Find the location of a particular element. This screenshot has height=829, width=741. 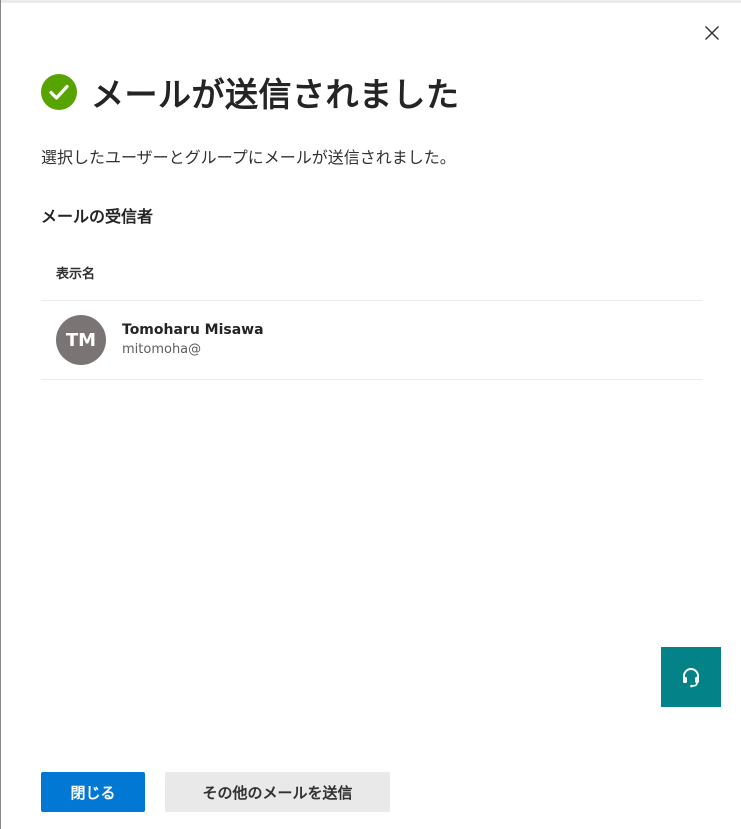

close-button is located at coordinates (712, 33).